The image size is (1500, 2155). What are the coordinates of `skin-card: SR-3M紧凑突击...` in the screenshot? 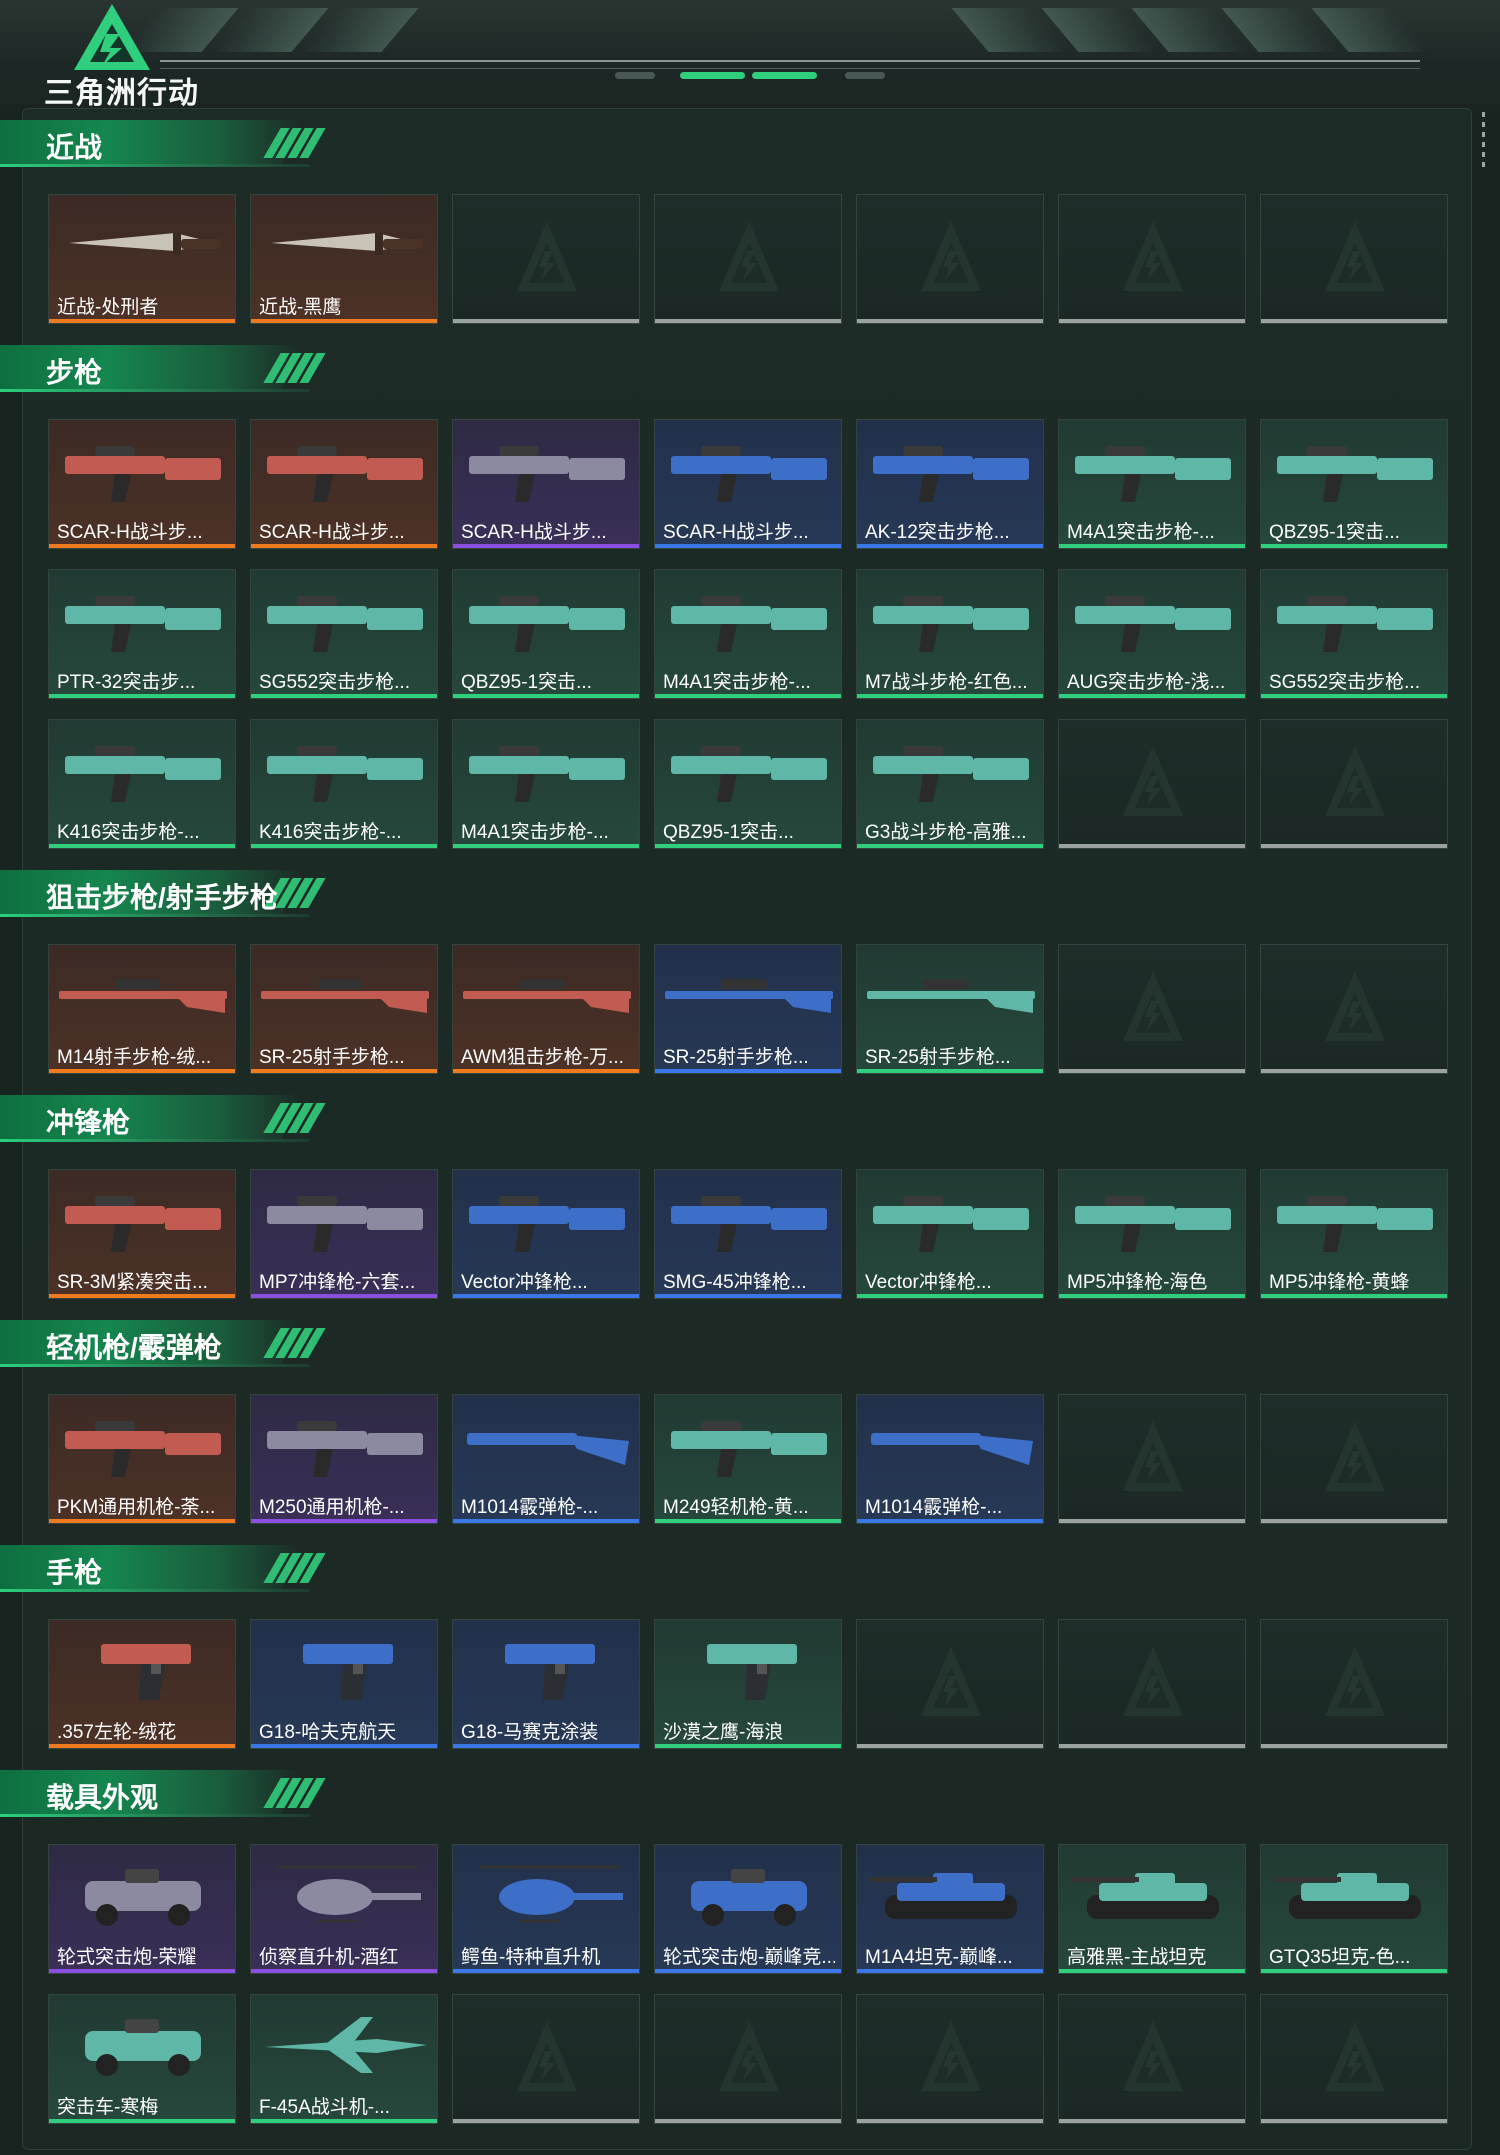 It's located at (142, 1234).